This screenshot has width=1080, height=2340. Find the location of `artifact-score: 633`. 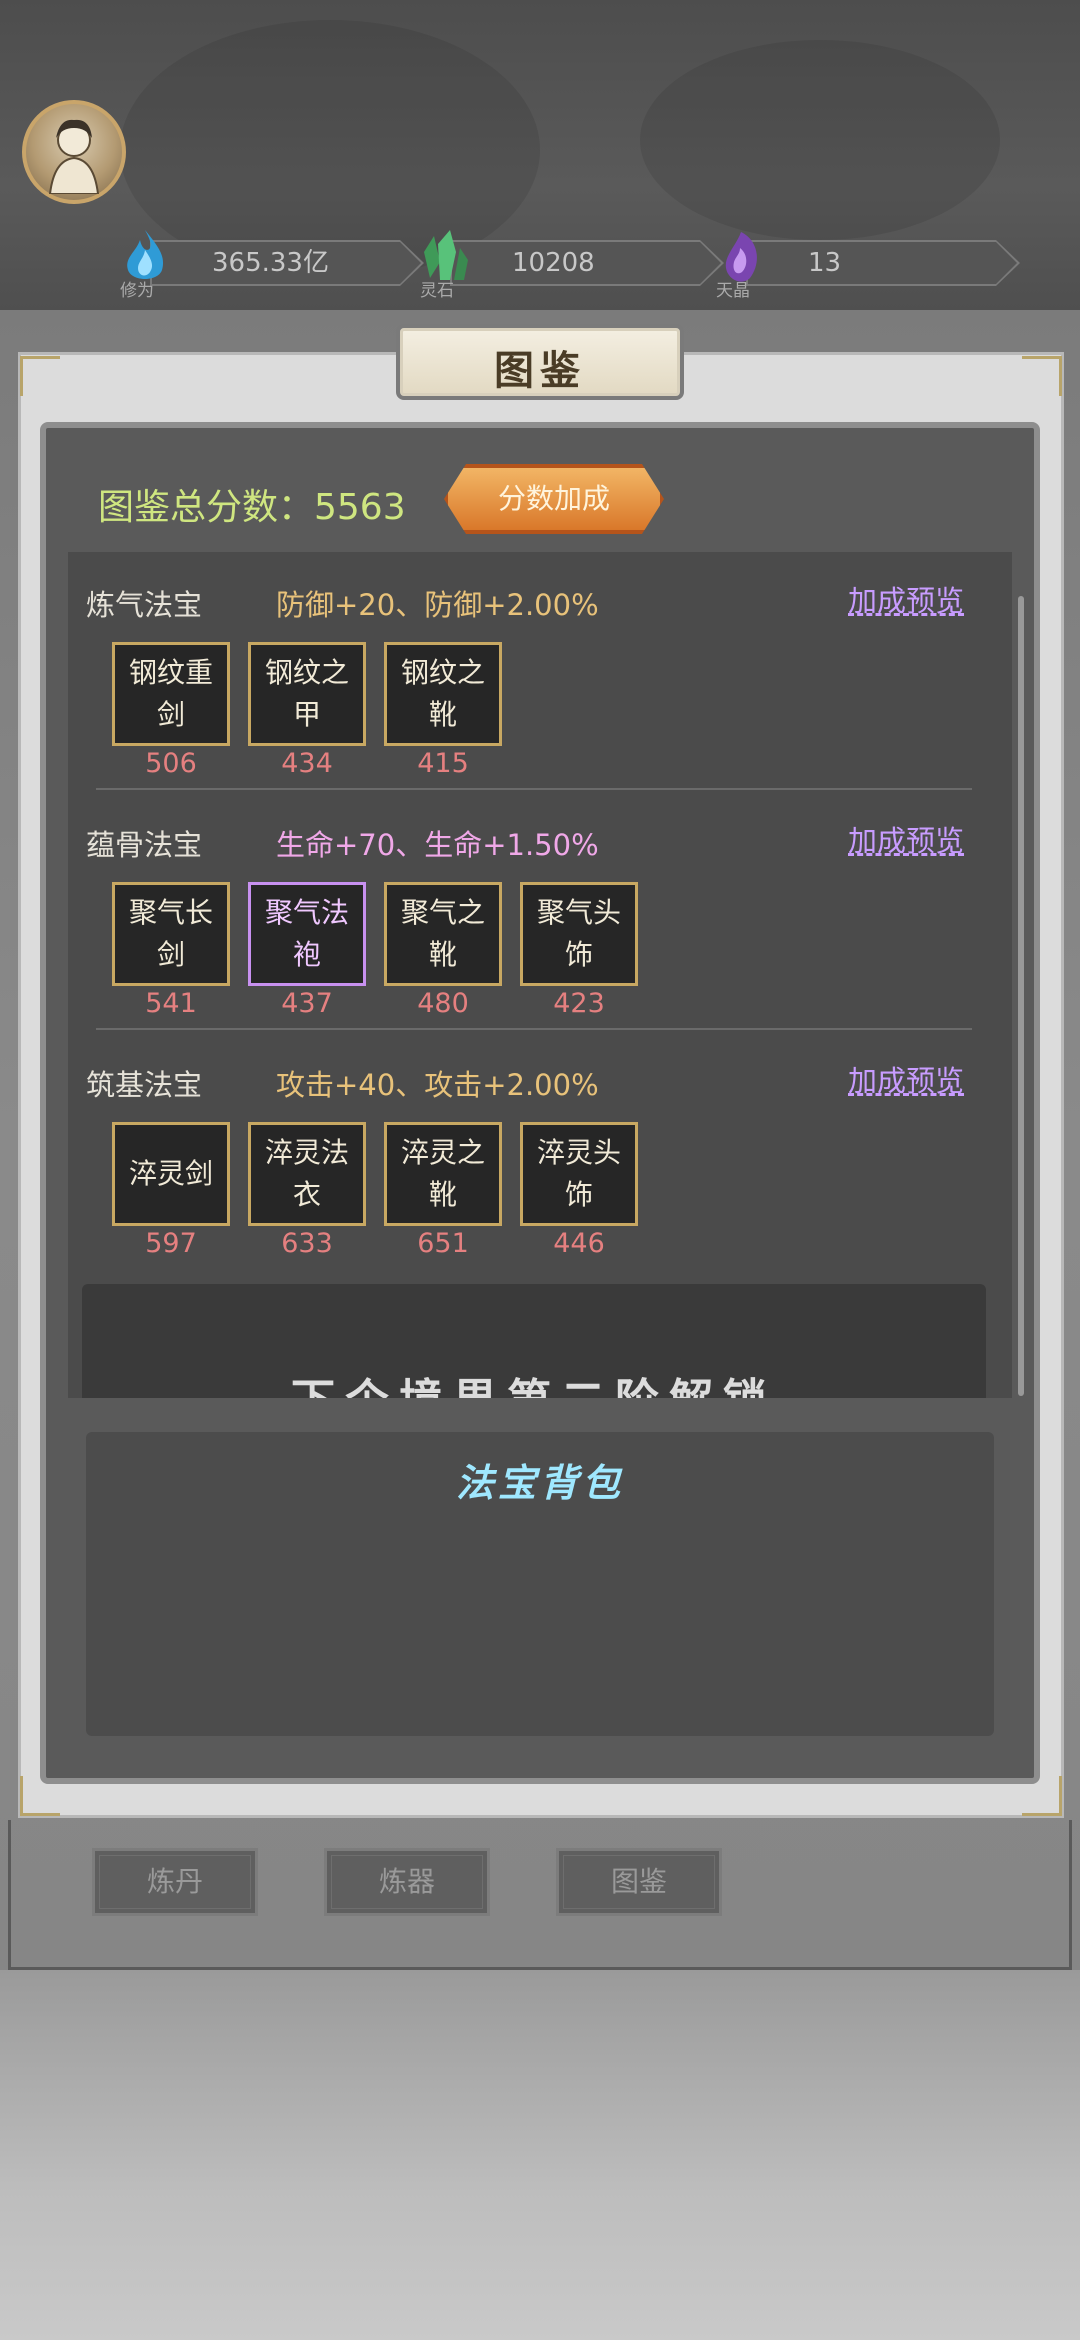

artifact-score: 633 is located at coordinates (307, 1243).